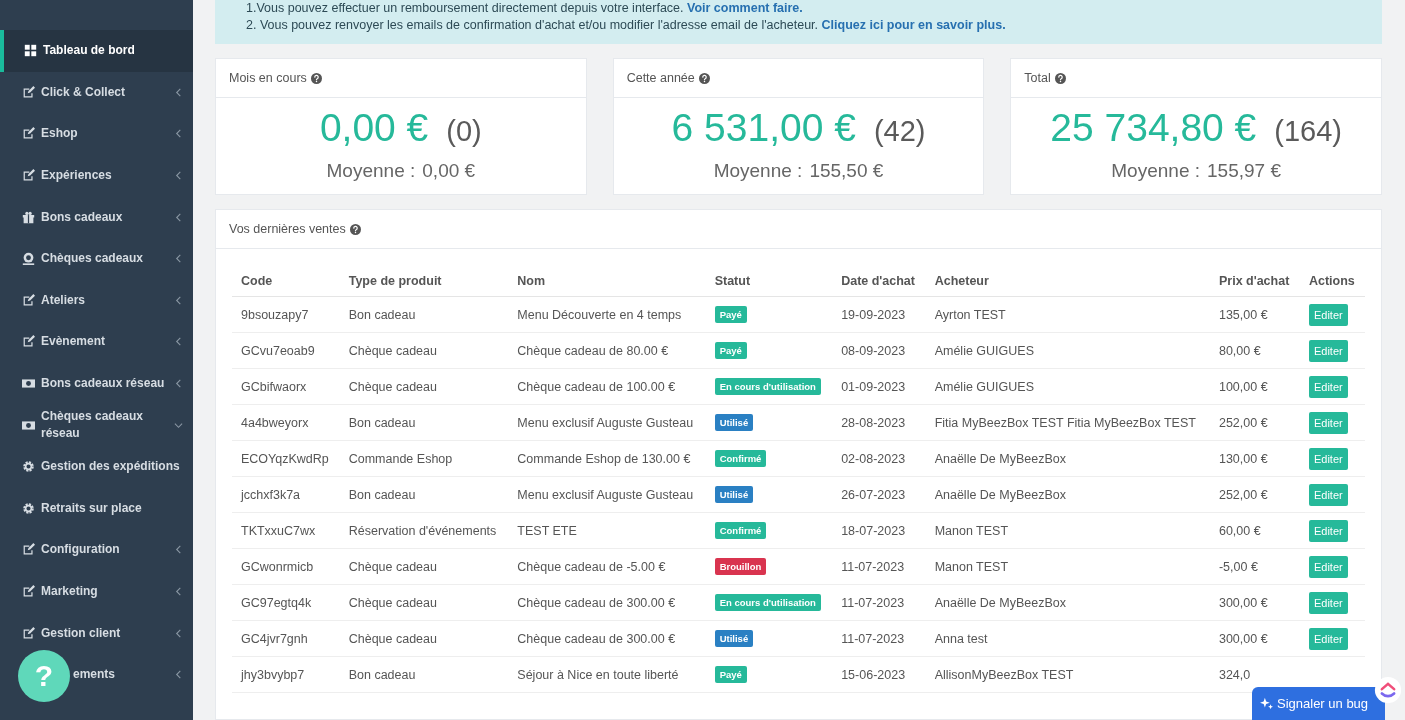 Image resolution: width=1405 pixels, height=720 pixels. I want to click on sidebar-item: Marketing, so click(96, 591).